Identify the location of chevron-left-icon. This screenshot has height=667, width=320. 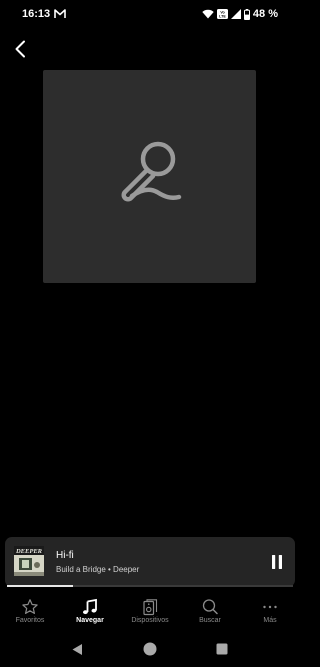
(20, 49).